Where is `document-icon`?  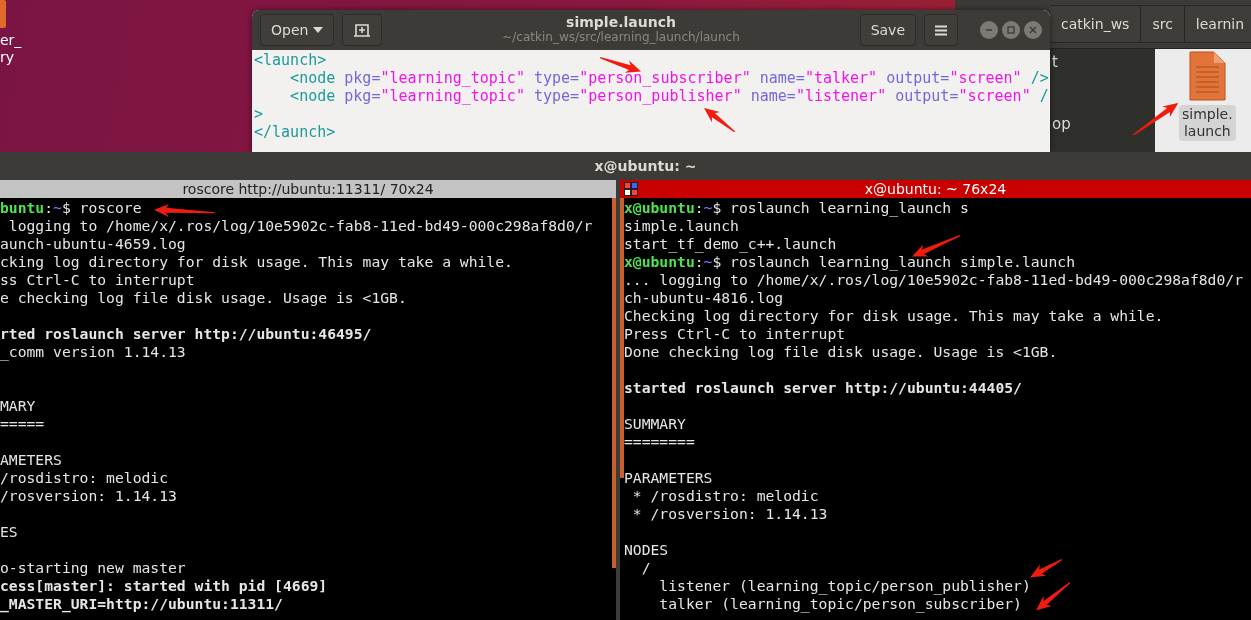 document-icon is located at coordinates (1207, 76).